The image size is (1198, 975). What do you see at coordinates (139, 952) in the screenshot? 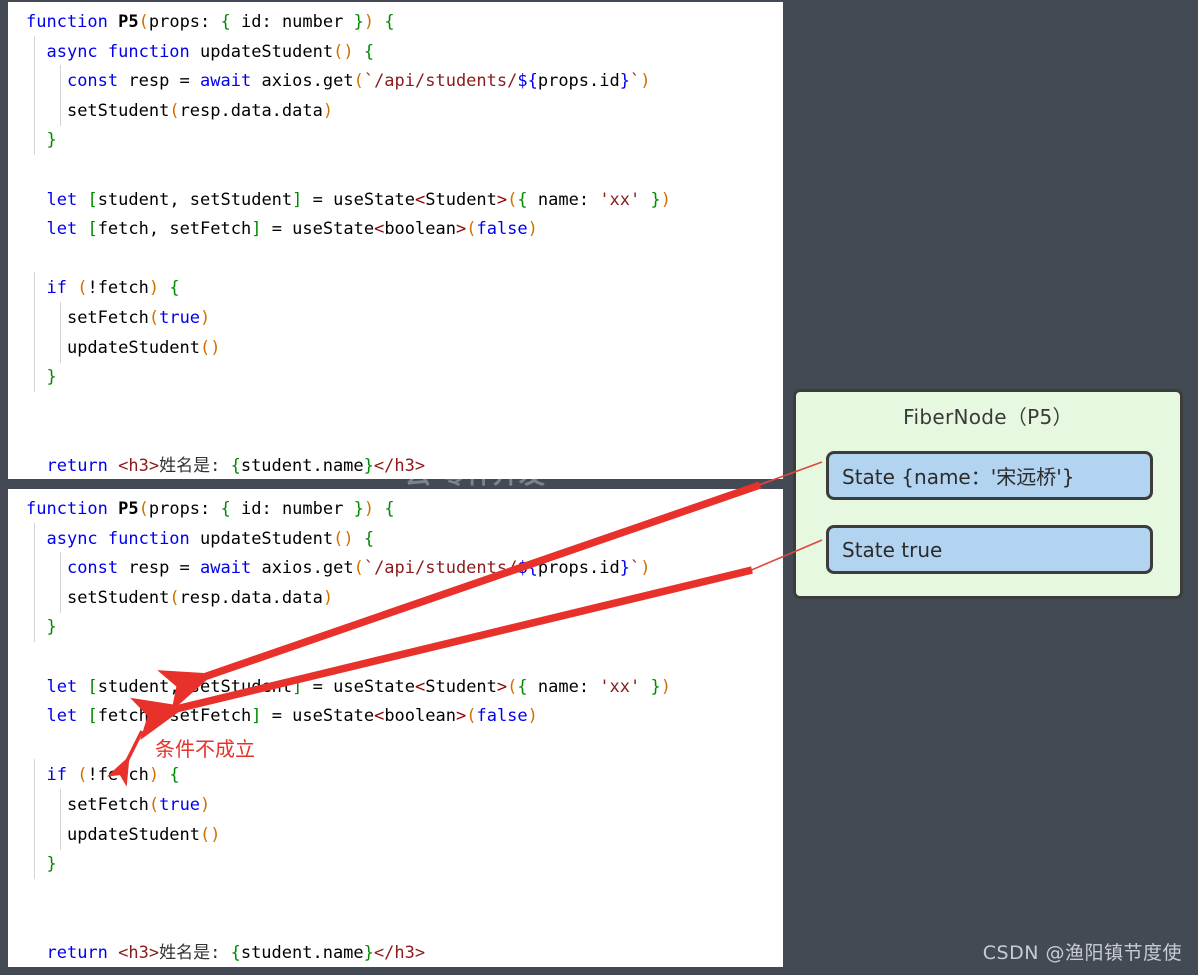
I see `code-token: <h3>` at bounding box center [139, 952].